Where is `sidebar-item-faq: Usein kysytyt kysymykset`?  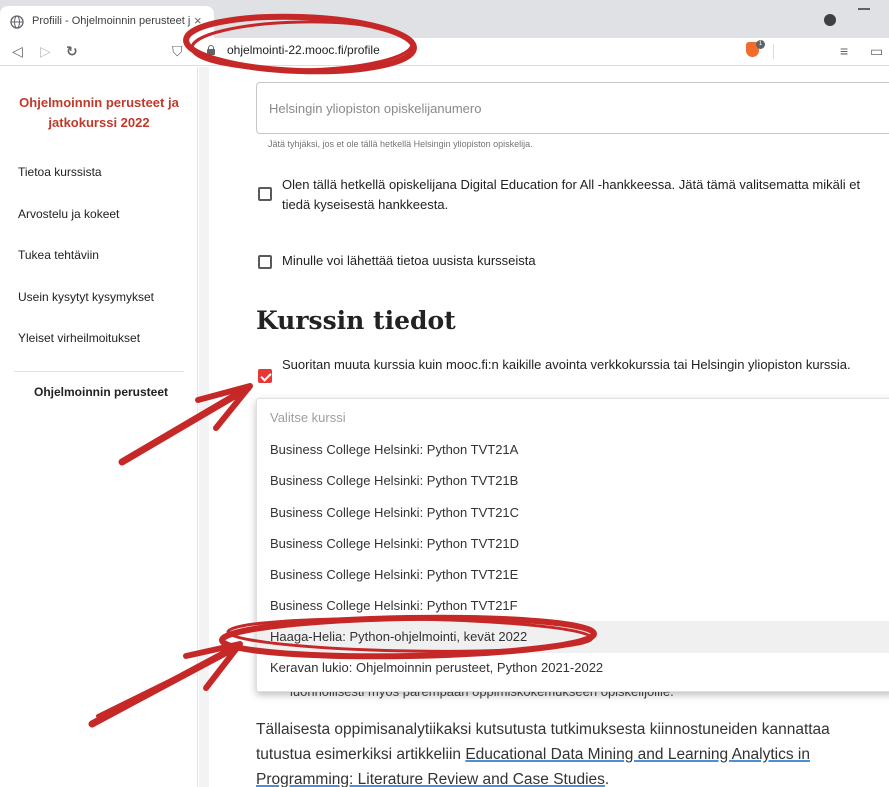
sidebar-item-faq: Usein kysytyt kysymykset is located at coordinates (86, 297).